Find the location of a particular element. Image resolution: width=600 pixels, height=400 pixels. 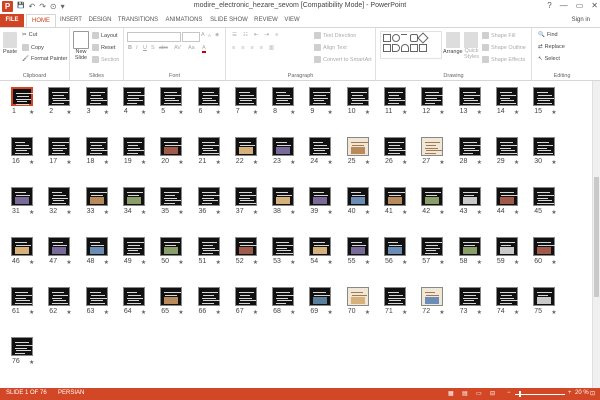

close-button: ✕ is located at coordinates (594, 5).